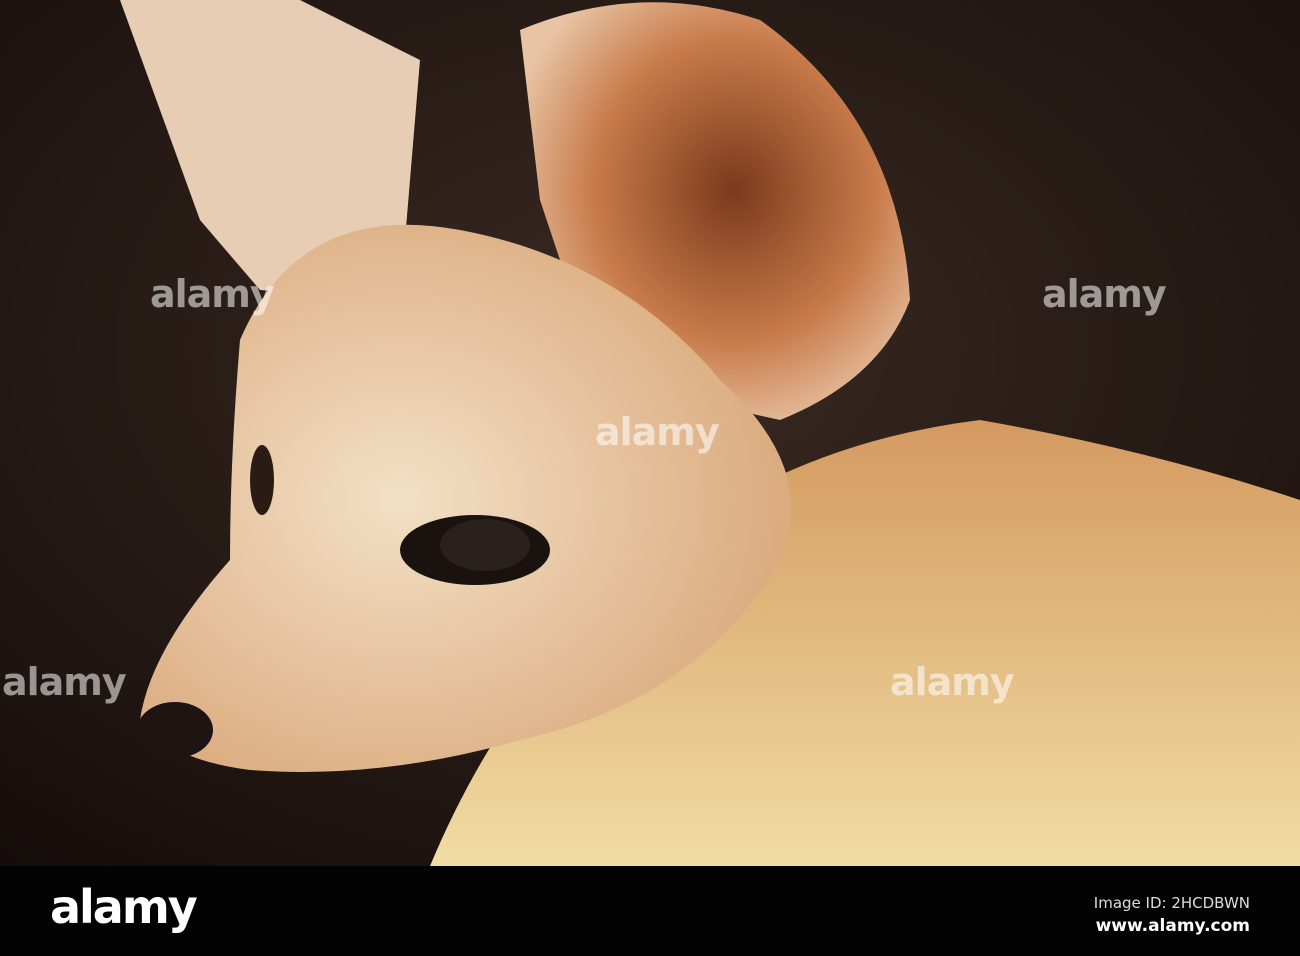 The image size is (1300, 956). Describe the element at coordinates (175, 730) in the screenshot. I see `fox-nose` at that location.